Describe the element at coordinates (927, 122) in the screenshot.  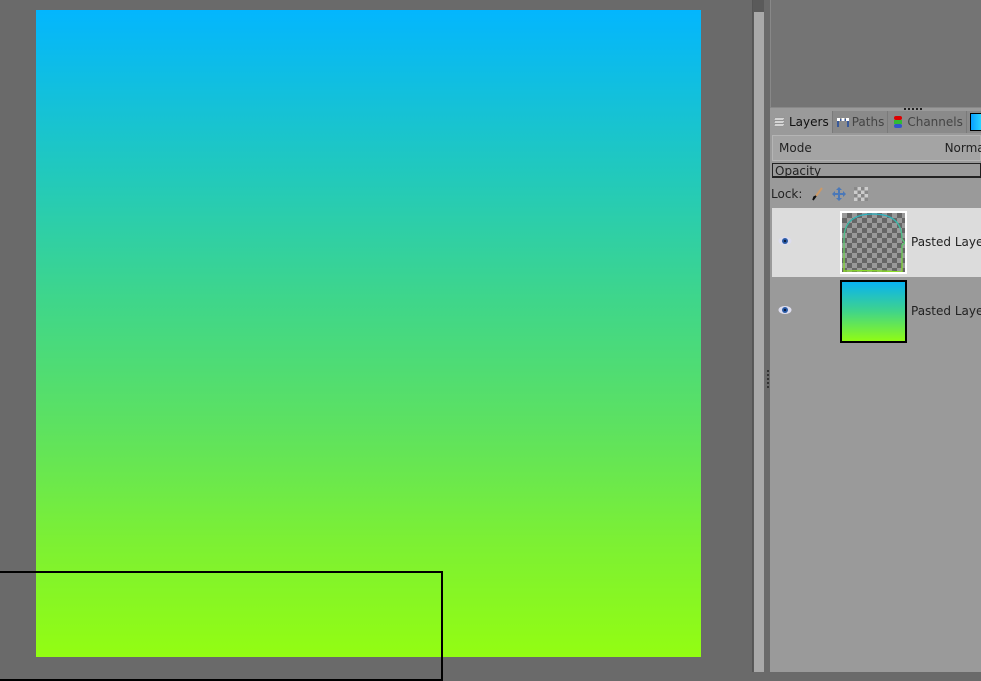
I see `tab-channels: Channels` at that location.